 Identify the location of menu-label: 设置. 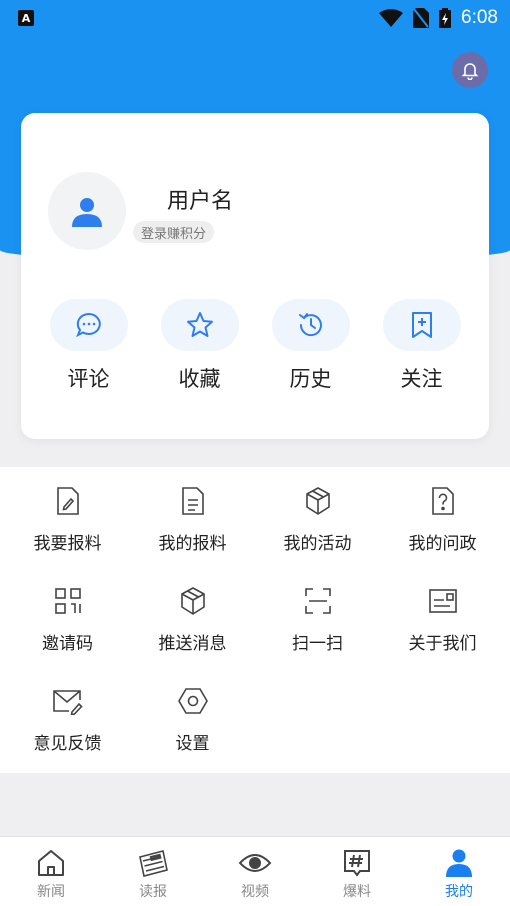
(192, 744).